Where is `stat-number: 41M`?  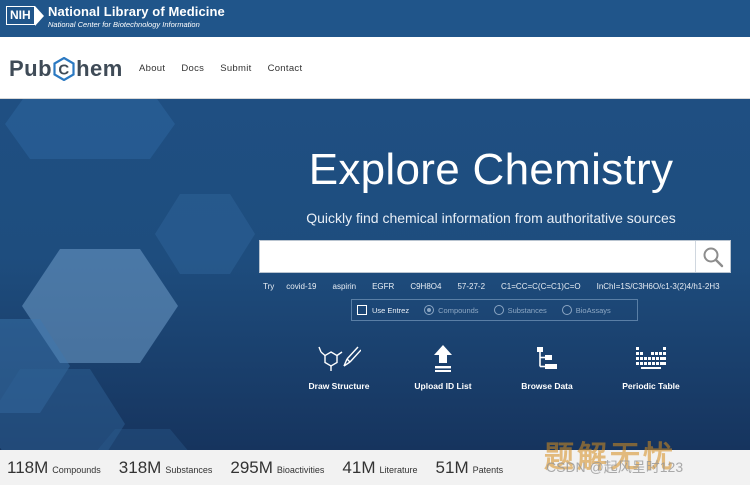
stat-number: 41M is located at coordinates (359, 467).